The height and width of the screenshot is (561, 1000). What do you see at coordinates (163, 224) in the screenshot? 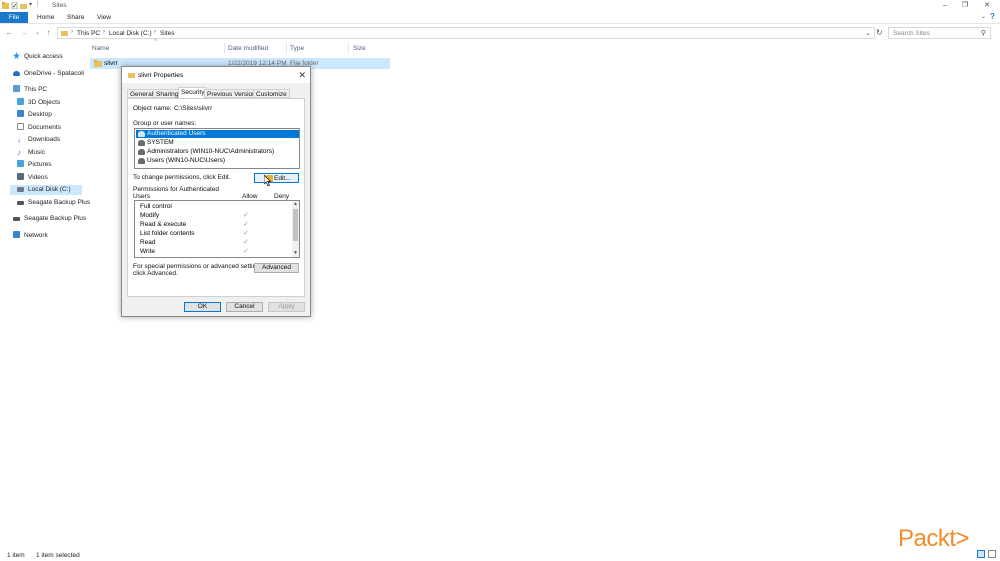
I see `permission-name: Read & execute` at bounding box center [163, 224].